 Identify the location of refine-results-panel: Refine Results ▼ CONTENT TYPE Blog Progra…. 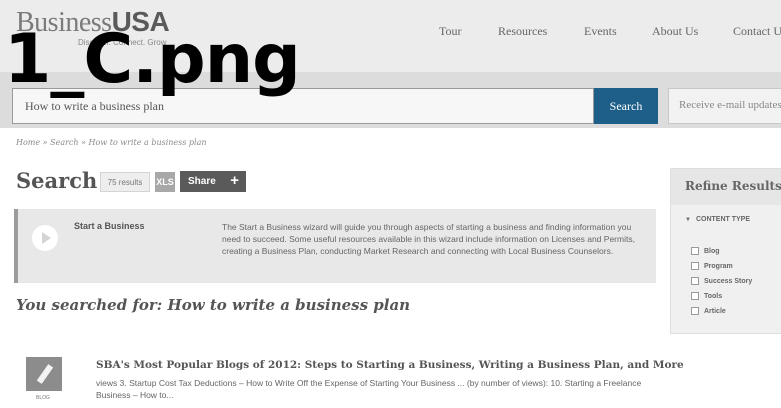
(725, 251).